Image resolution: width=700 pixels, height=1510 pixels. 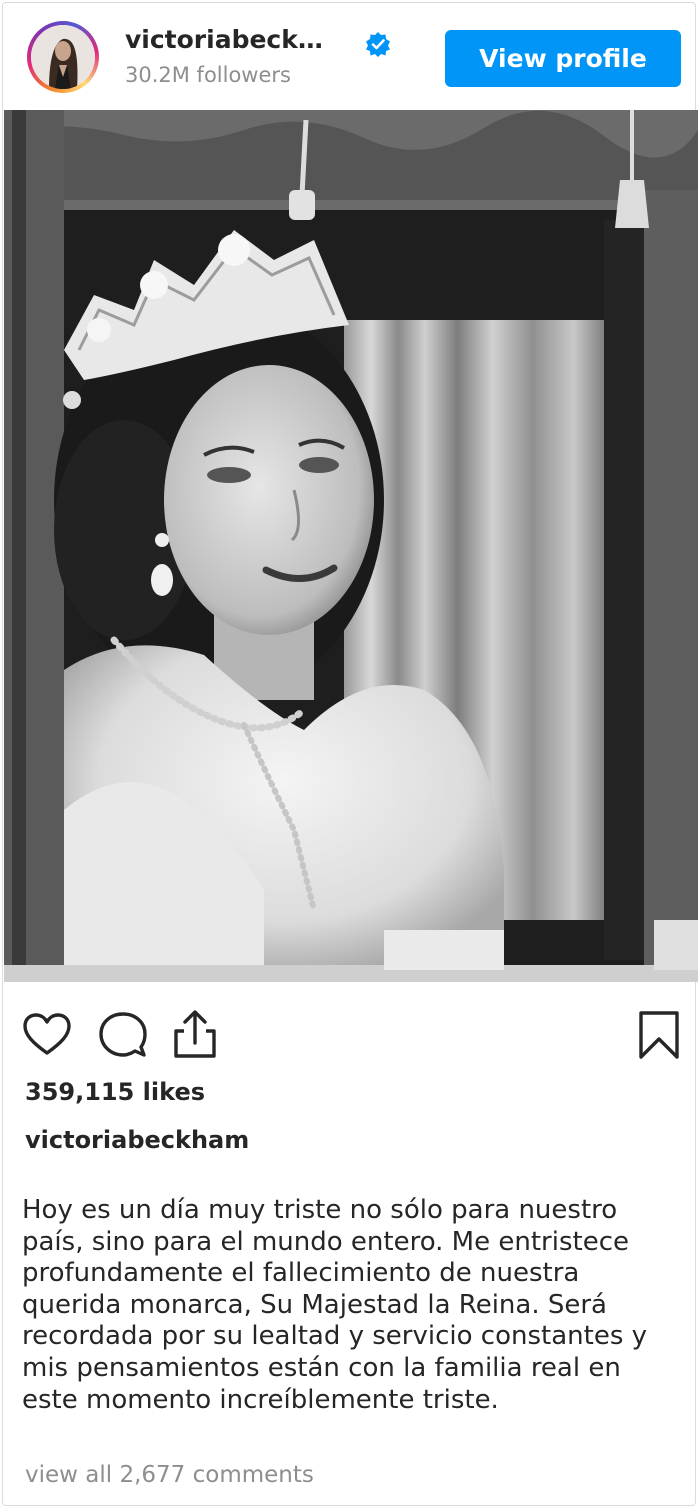 What do you see at coordinates (378, 44) in the screenshot?
I see `verified-badge-icon` at bounding box center [378, 44].